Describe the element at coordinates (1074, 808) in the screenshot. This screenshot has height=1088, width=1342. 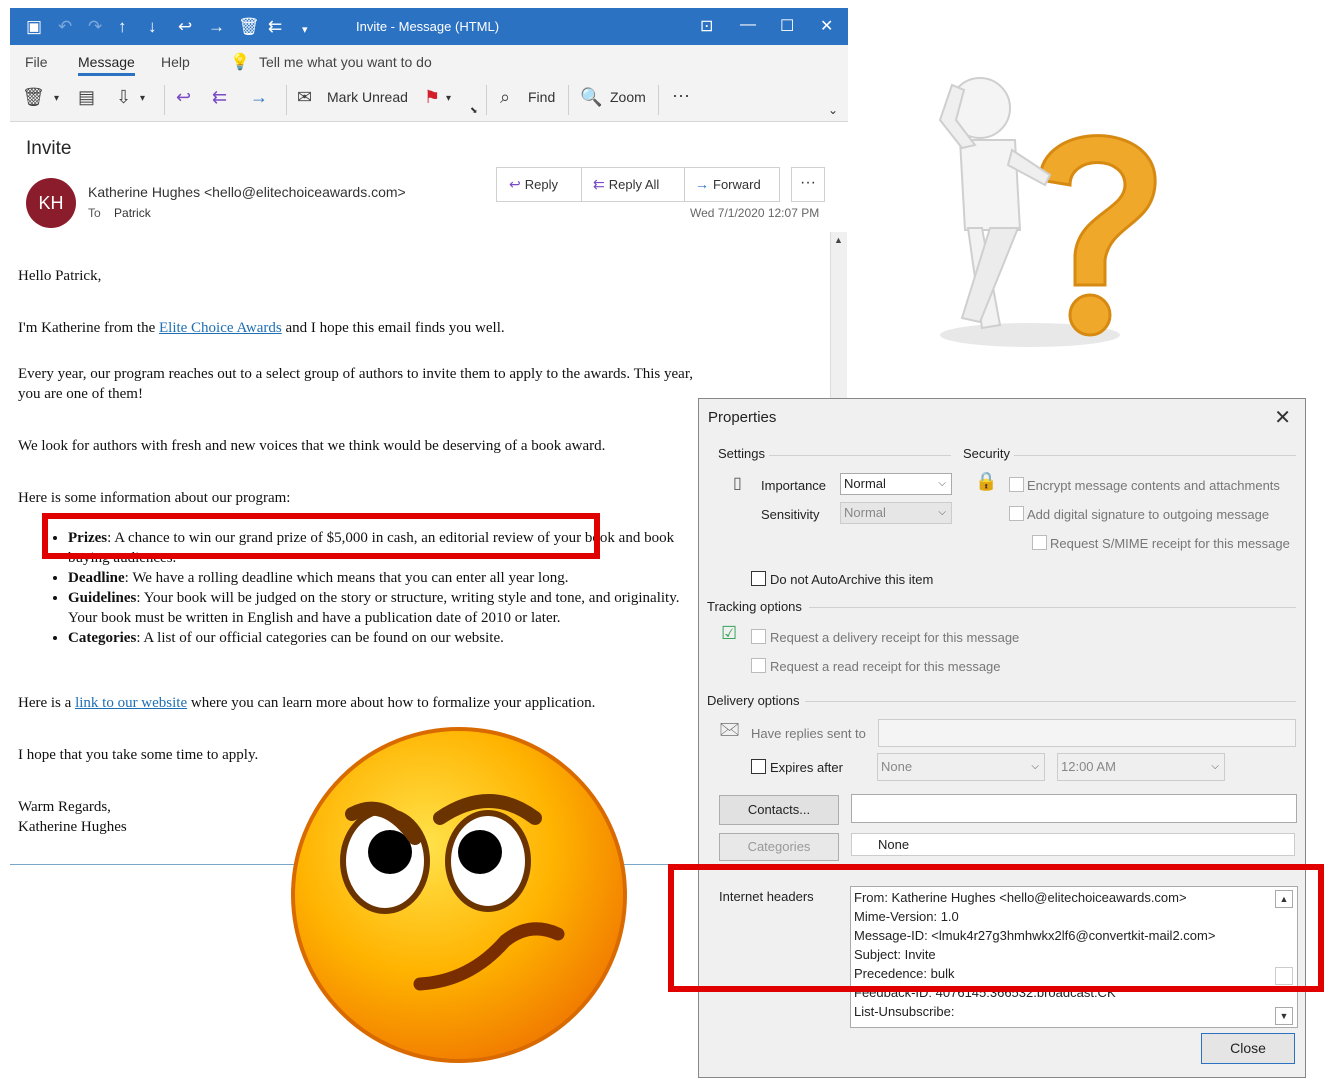
I see `contacts-field` at that location.